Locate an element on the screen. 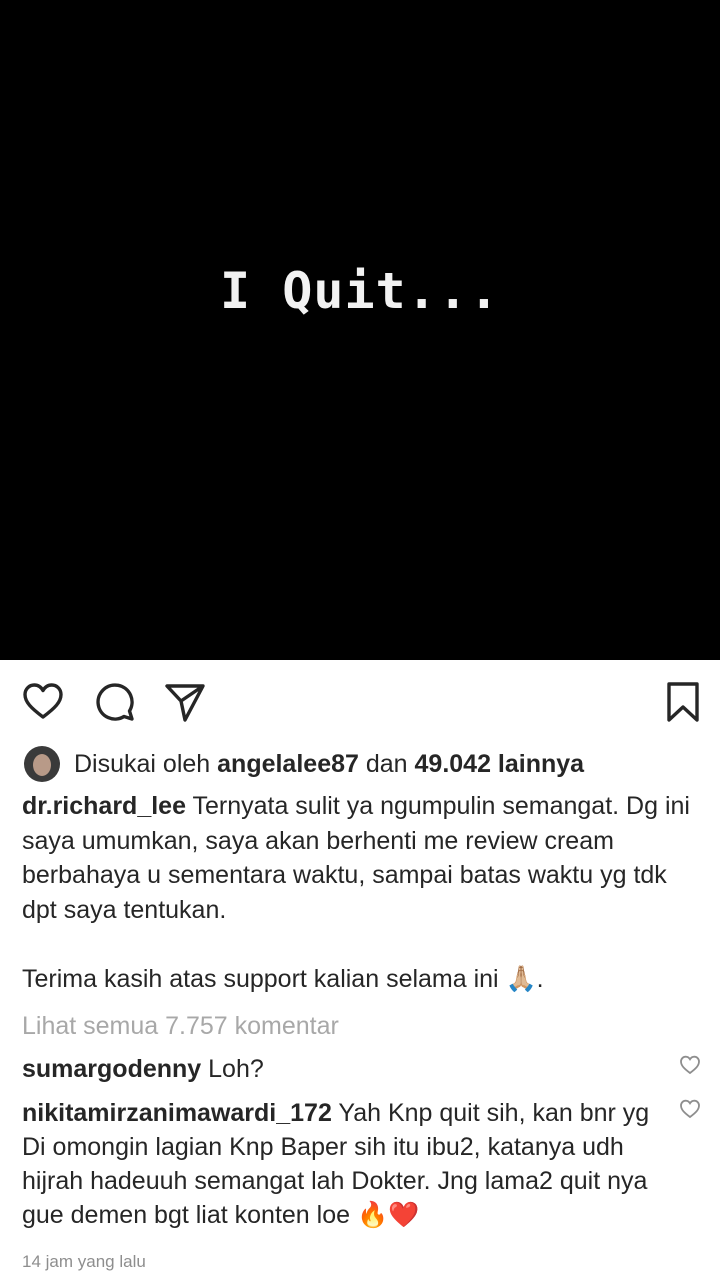 This screenshot has width=720, height=1280. comment-item: sumargodenny Loh? is located at coordinates (342, 1069).